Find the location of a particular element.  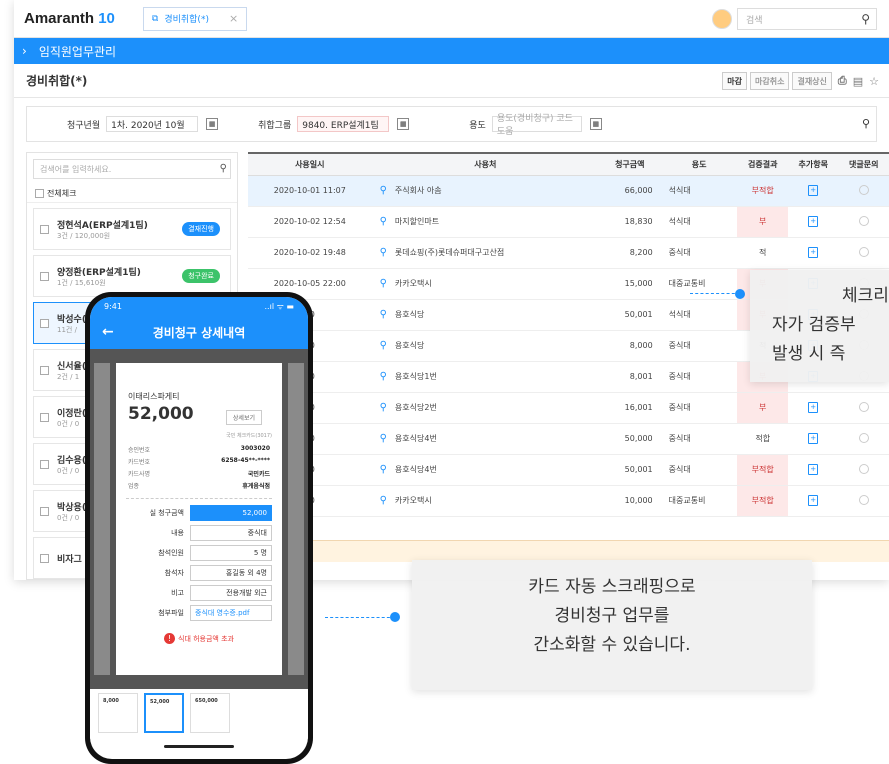

check-all: 전체체크 is located at coordinates (132, 194).